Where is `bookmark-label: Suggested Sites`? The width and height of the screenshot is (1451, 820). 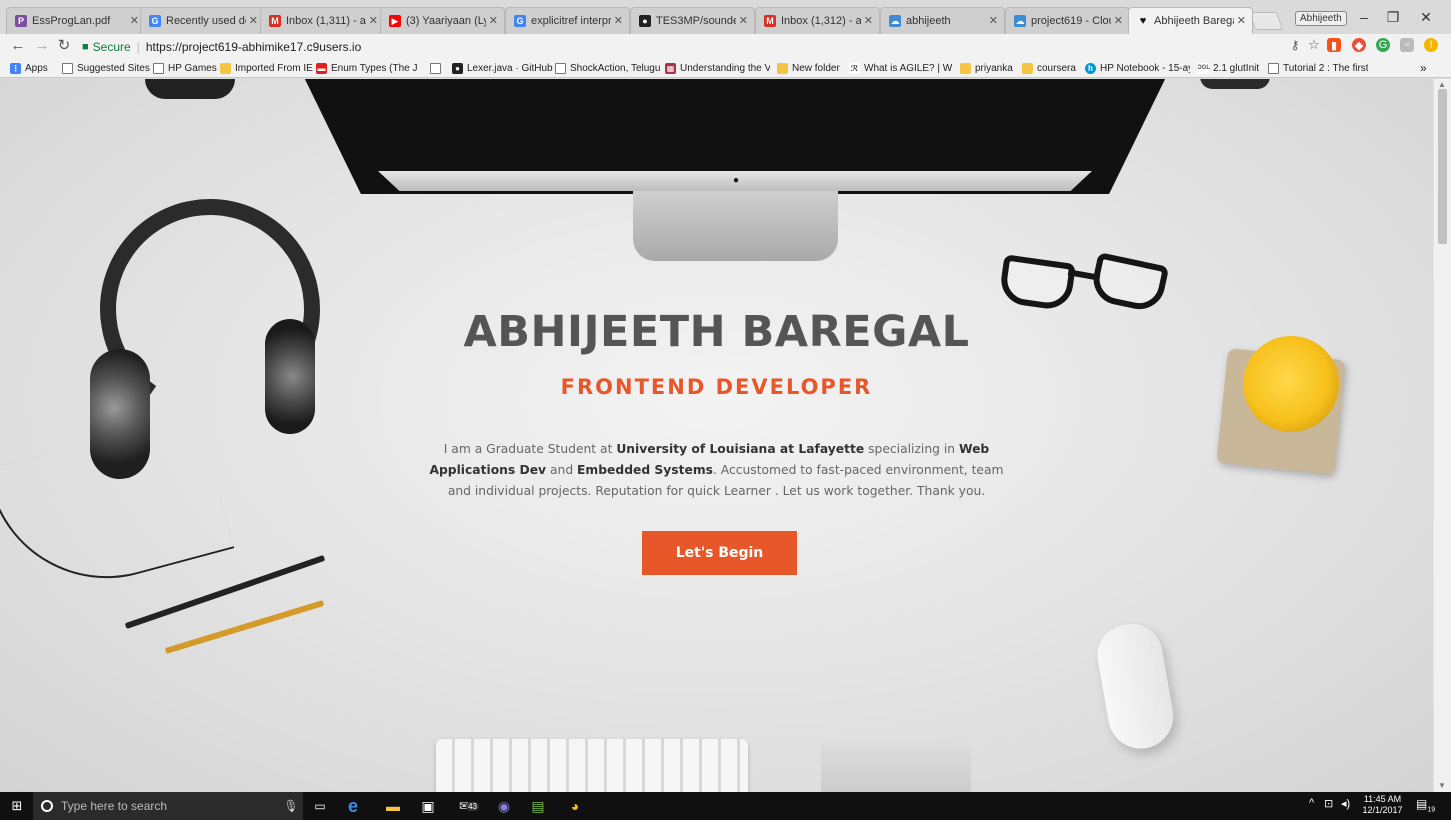 bookmark-label: Suggested Sites is located at coordinates (113, 68).